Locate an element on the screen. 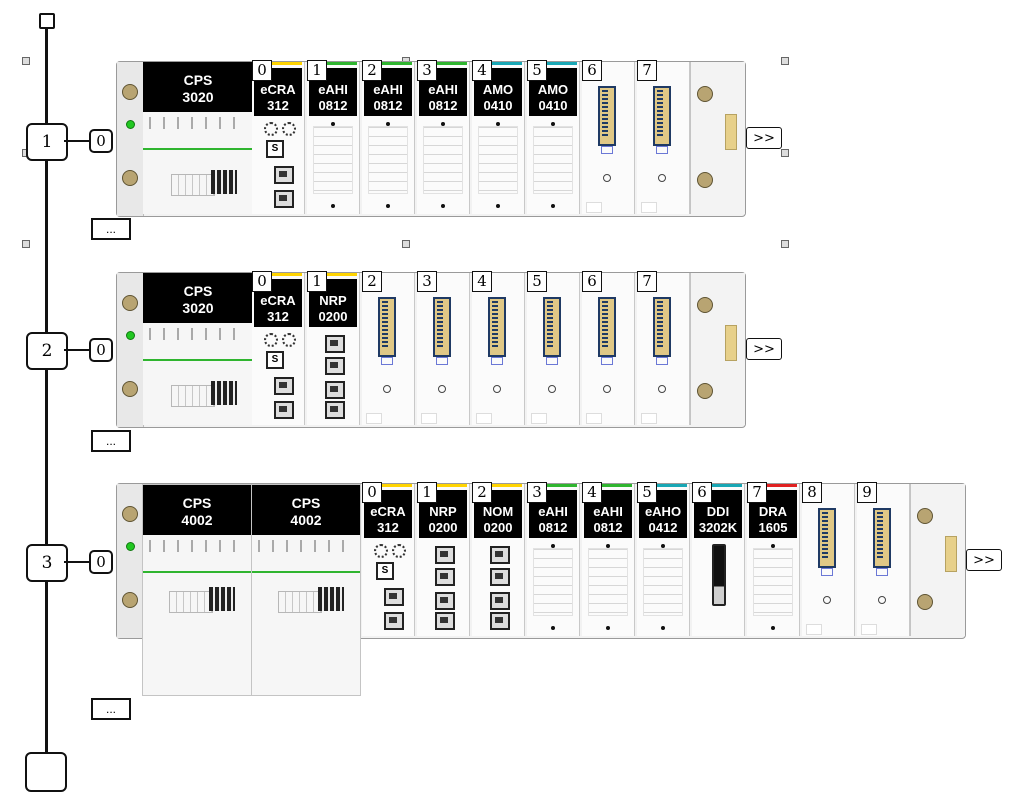 The width and height of the screenshot is (1018, 795). drop-number-box: 1 is located at coordinates (47, 142).